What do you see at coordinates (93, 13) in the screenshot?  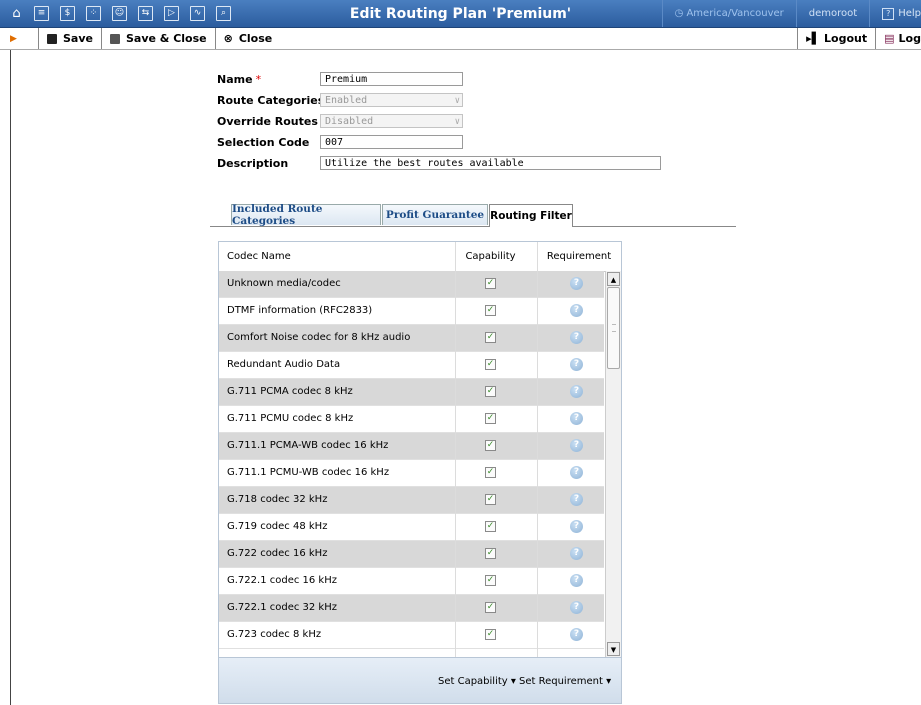 I see `network-icon: ⁘` at bounding box center [93, 13].